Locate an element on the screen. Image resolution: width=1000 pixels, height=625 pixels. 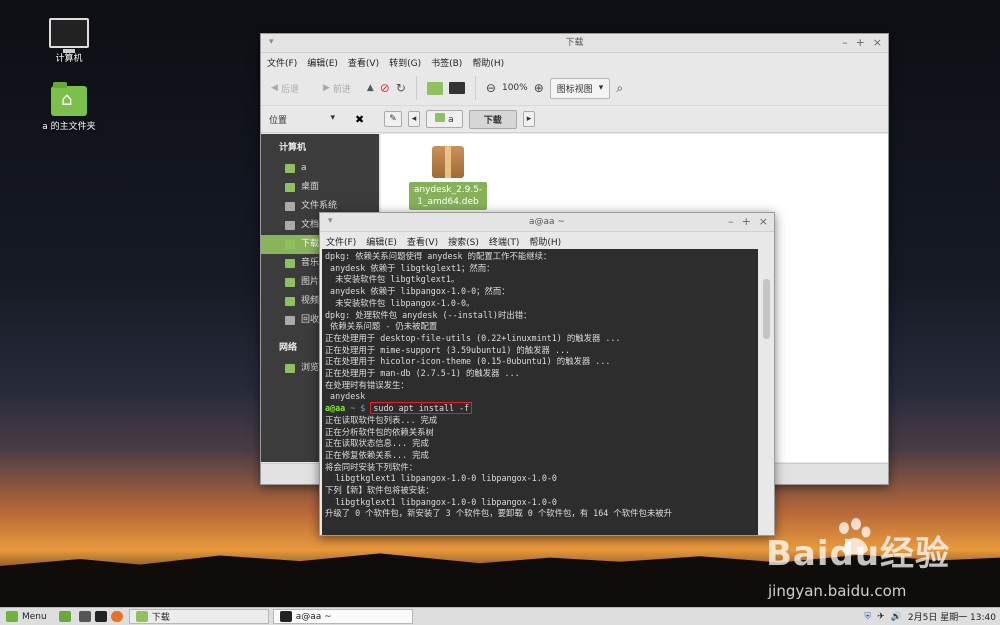
terminal-line: 未安装软件包 libpangox-1.0-0。 is located at coordinates (400, 302).